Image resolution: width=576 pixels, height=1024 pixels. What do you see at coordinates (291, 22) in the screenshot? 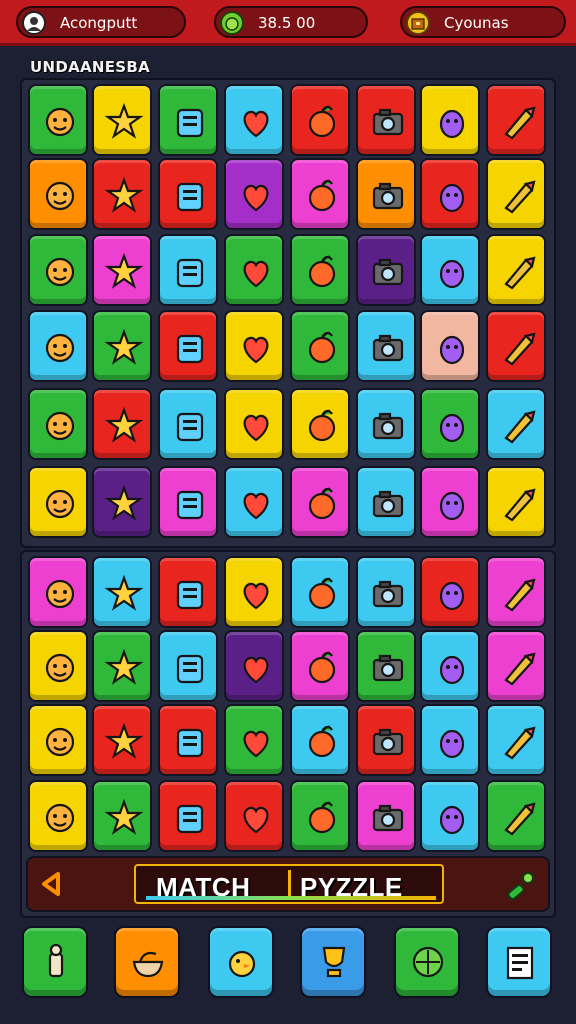
I see `score-pill: 38.5 00` at bounding box center [291, 22].